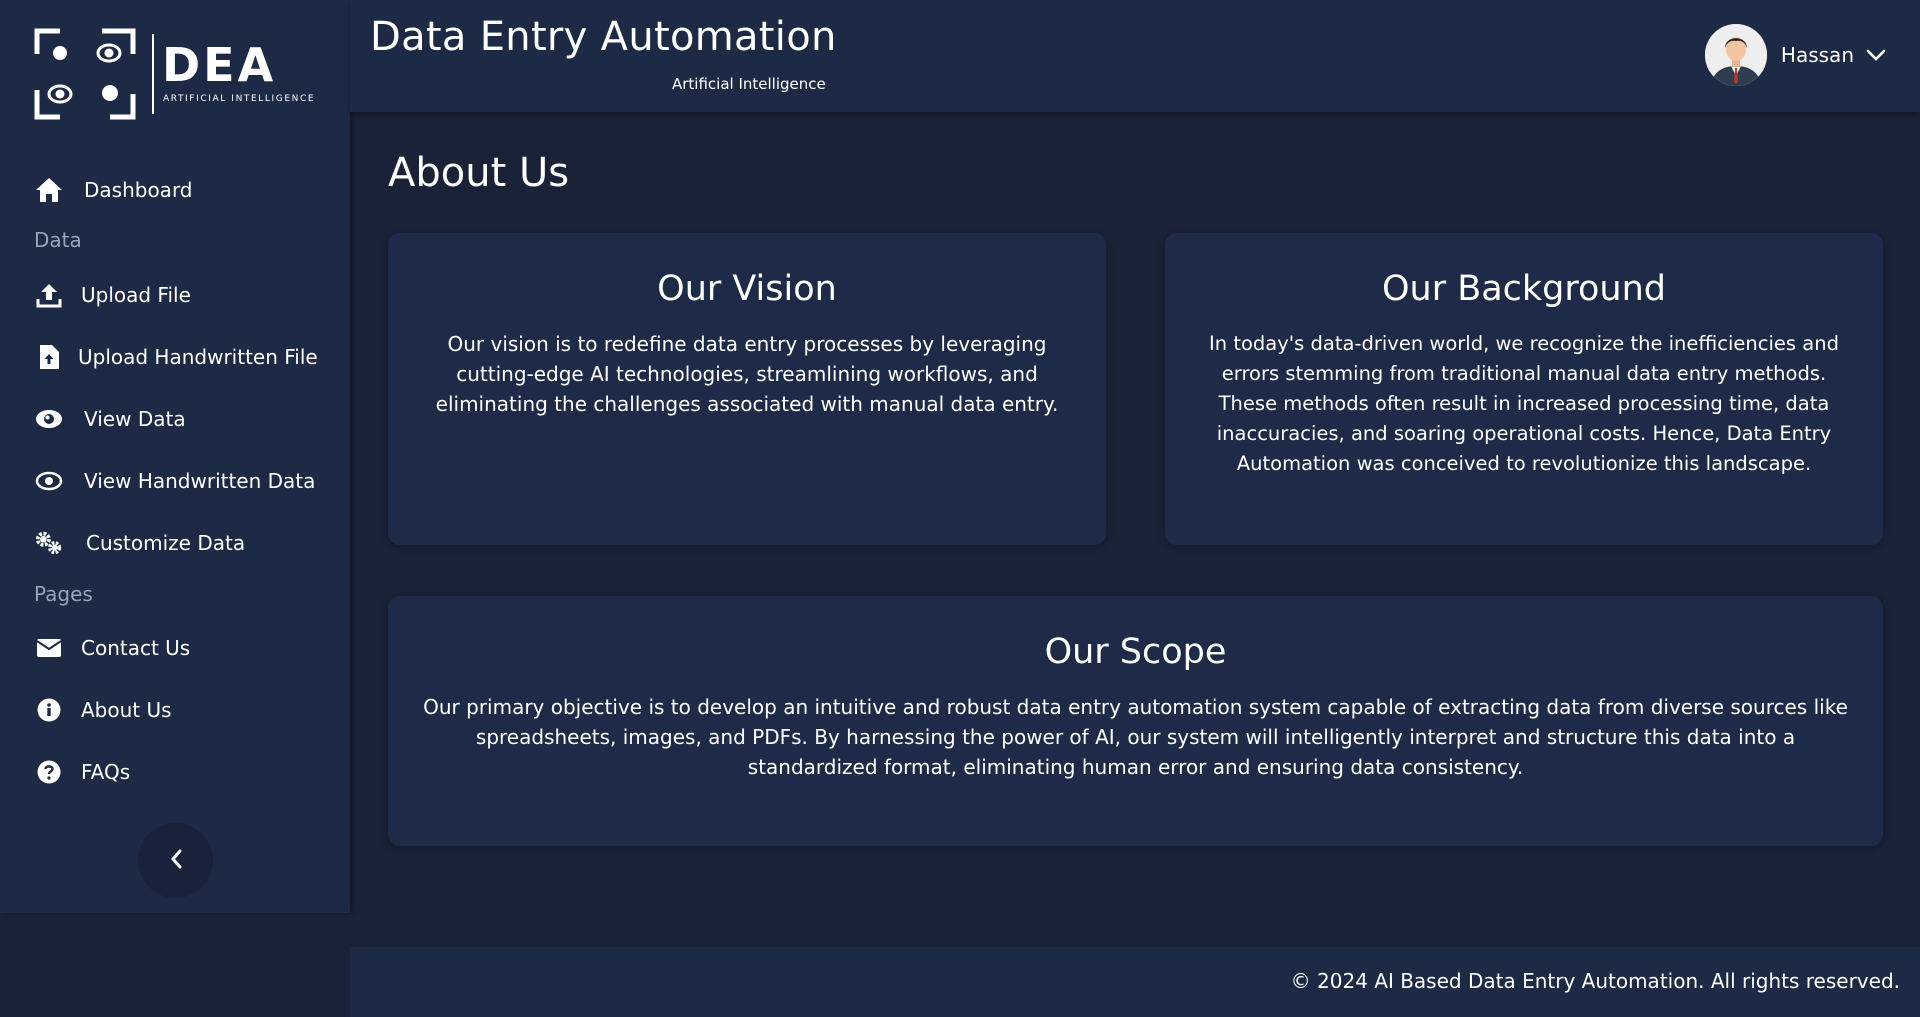 The width and height of the screenshot is (1920, 1017). Describe the element at coordinates (49, 419) in the screenshot. I see `eye-icon` at that location.